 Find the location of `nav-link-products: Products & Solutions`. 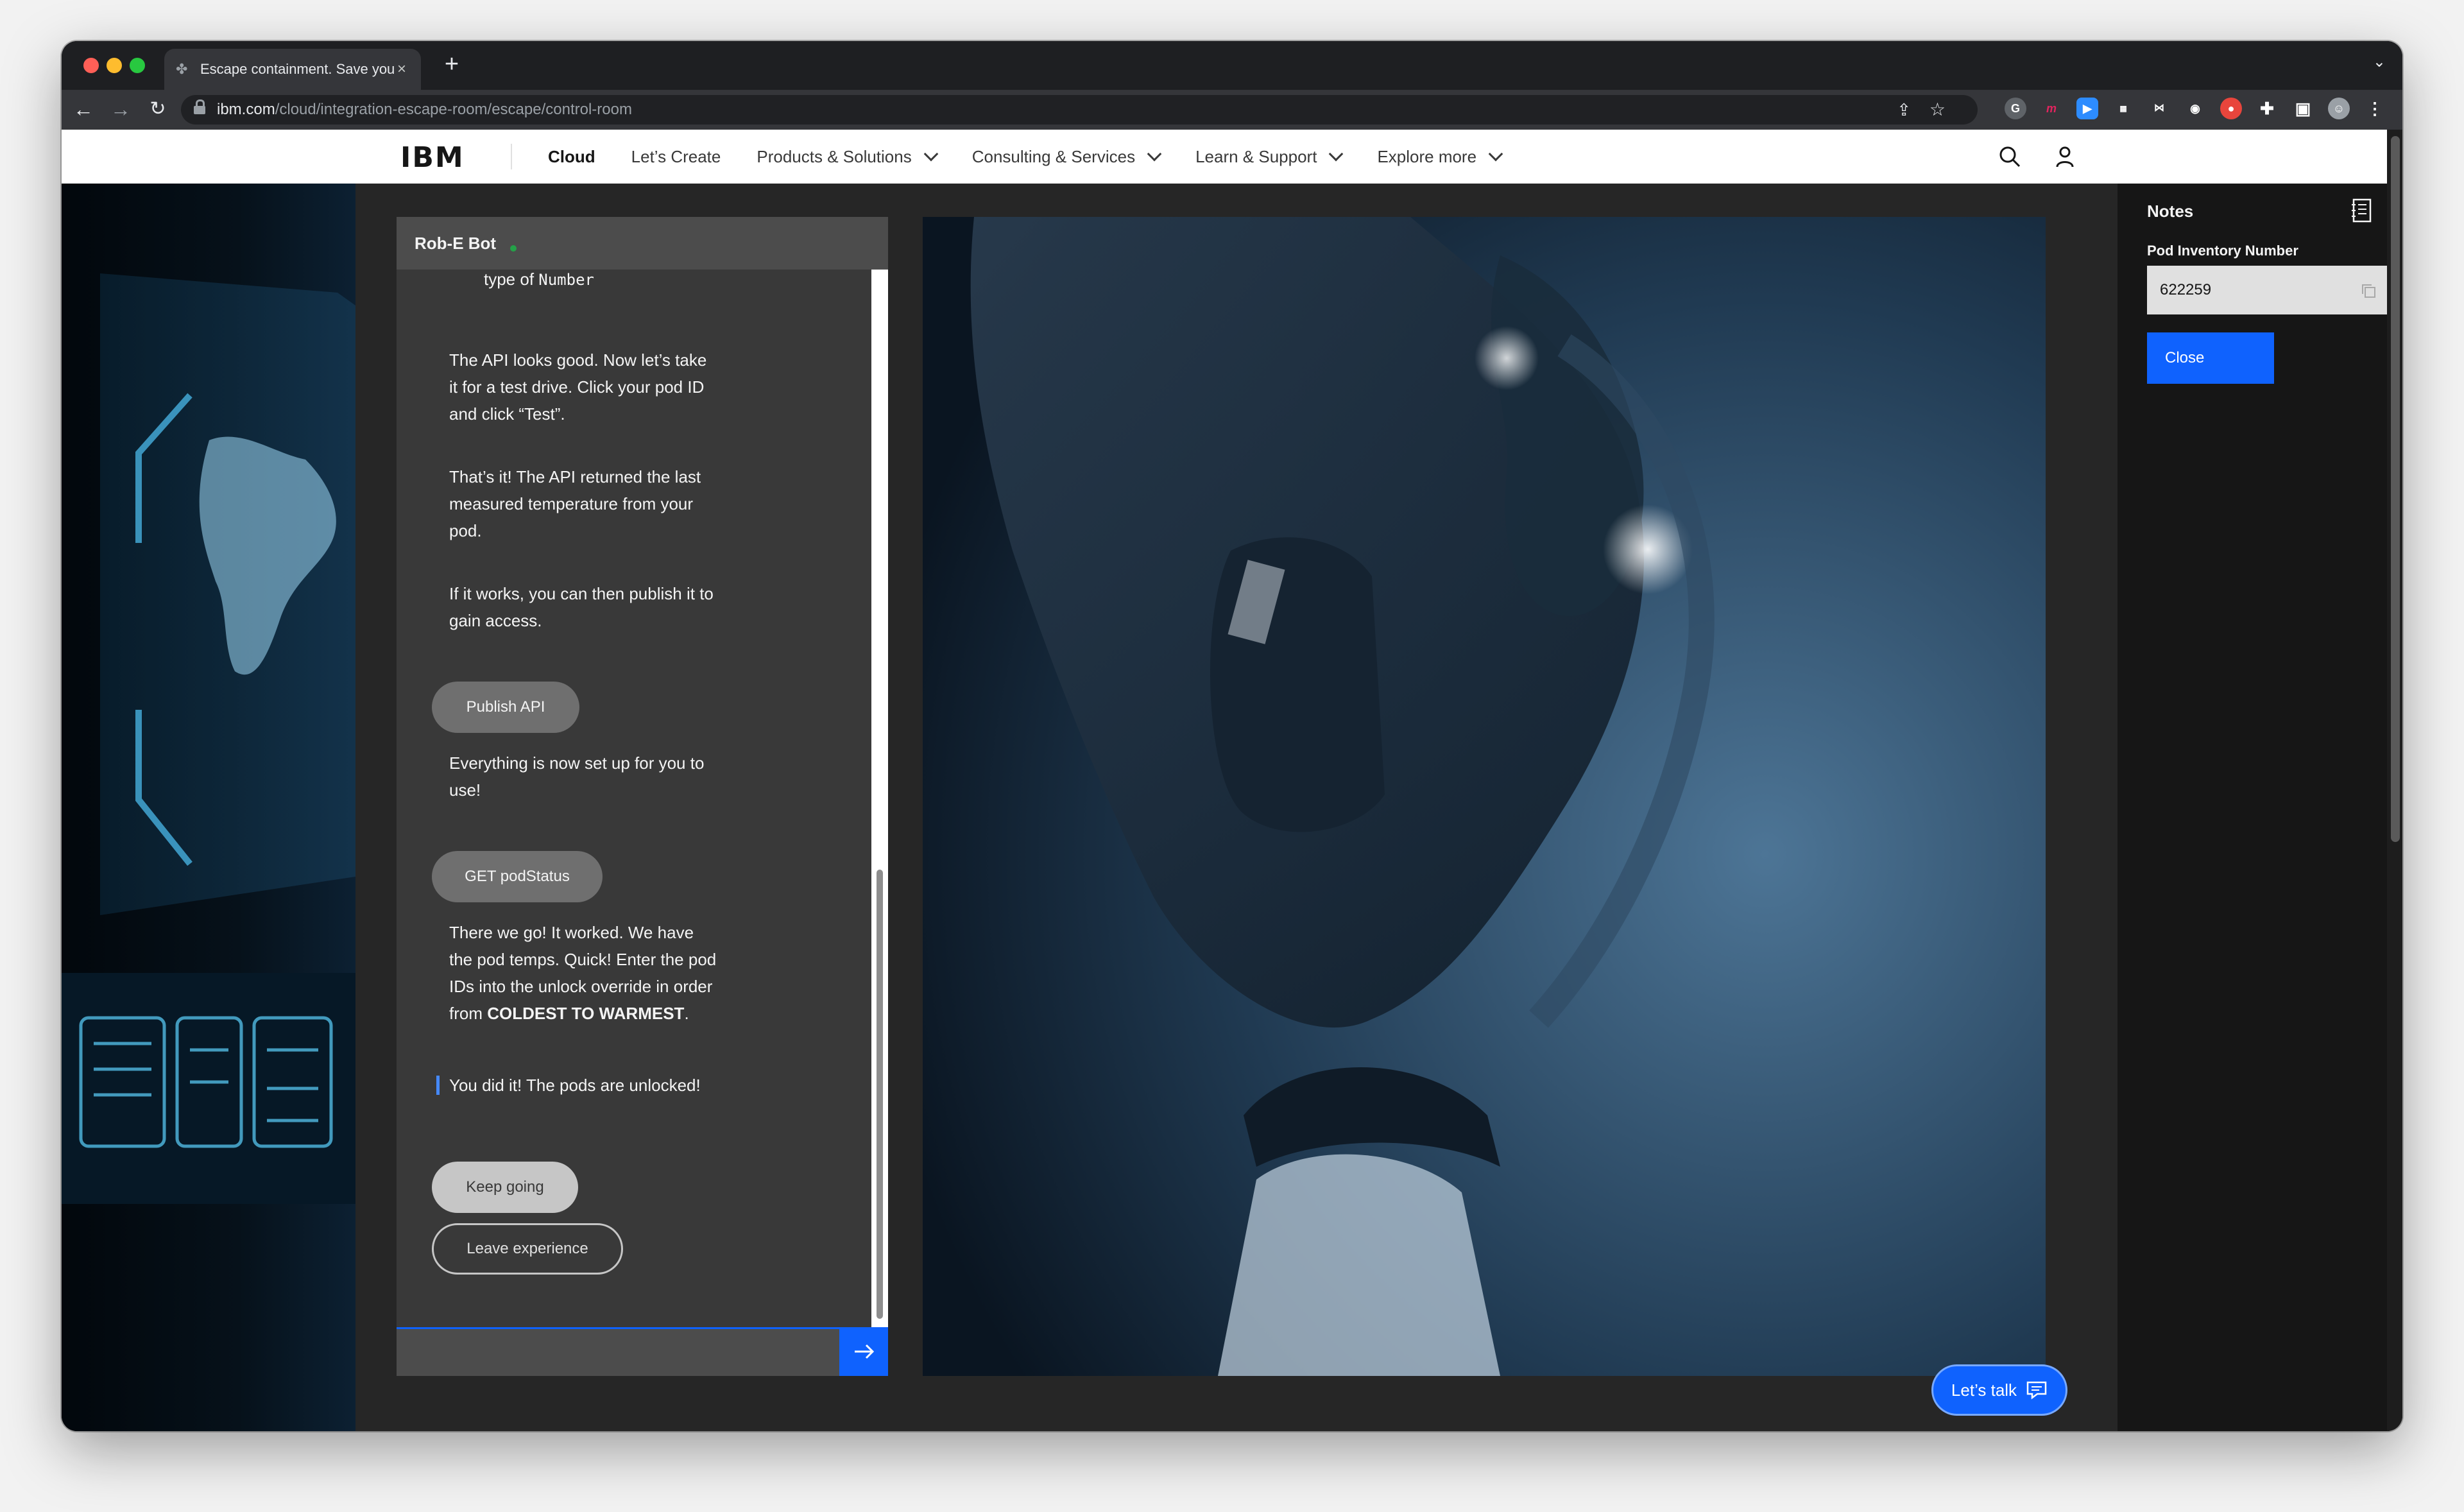

nav-link-products: Products & Solutions is located at coordinates (848, 156).